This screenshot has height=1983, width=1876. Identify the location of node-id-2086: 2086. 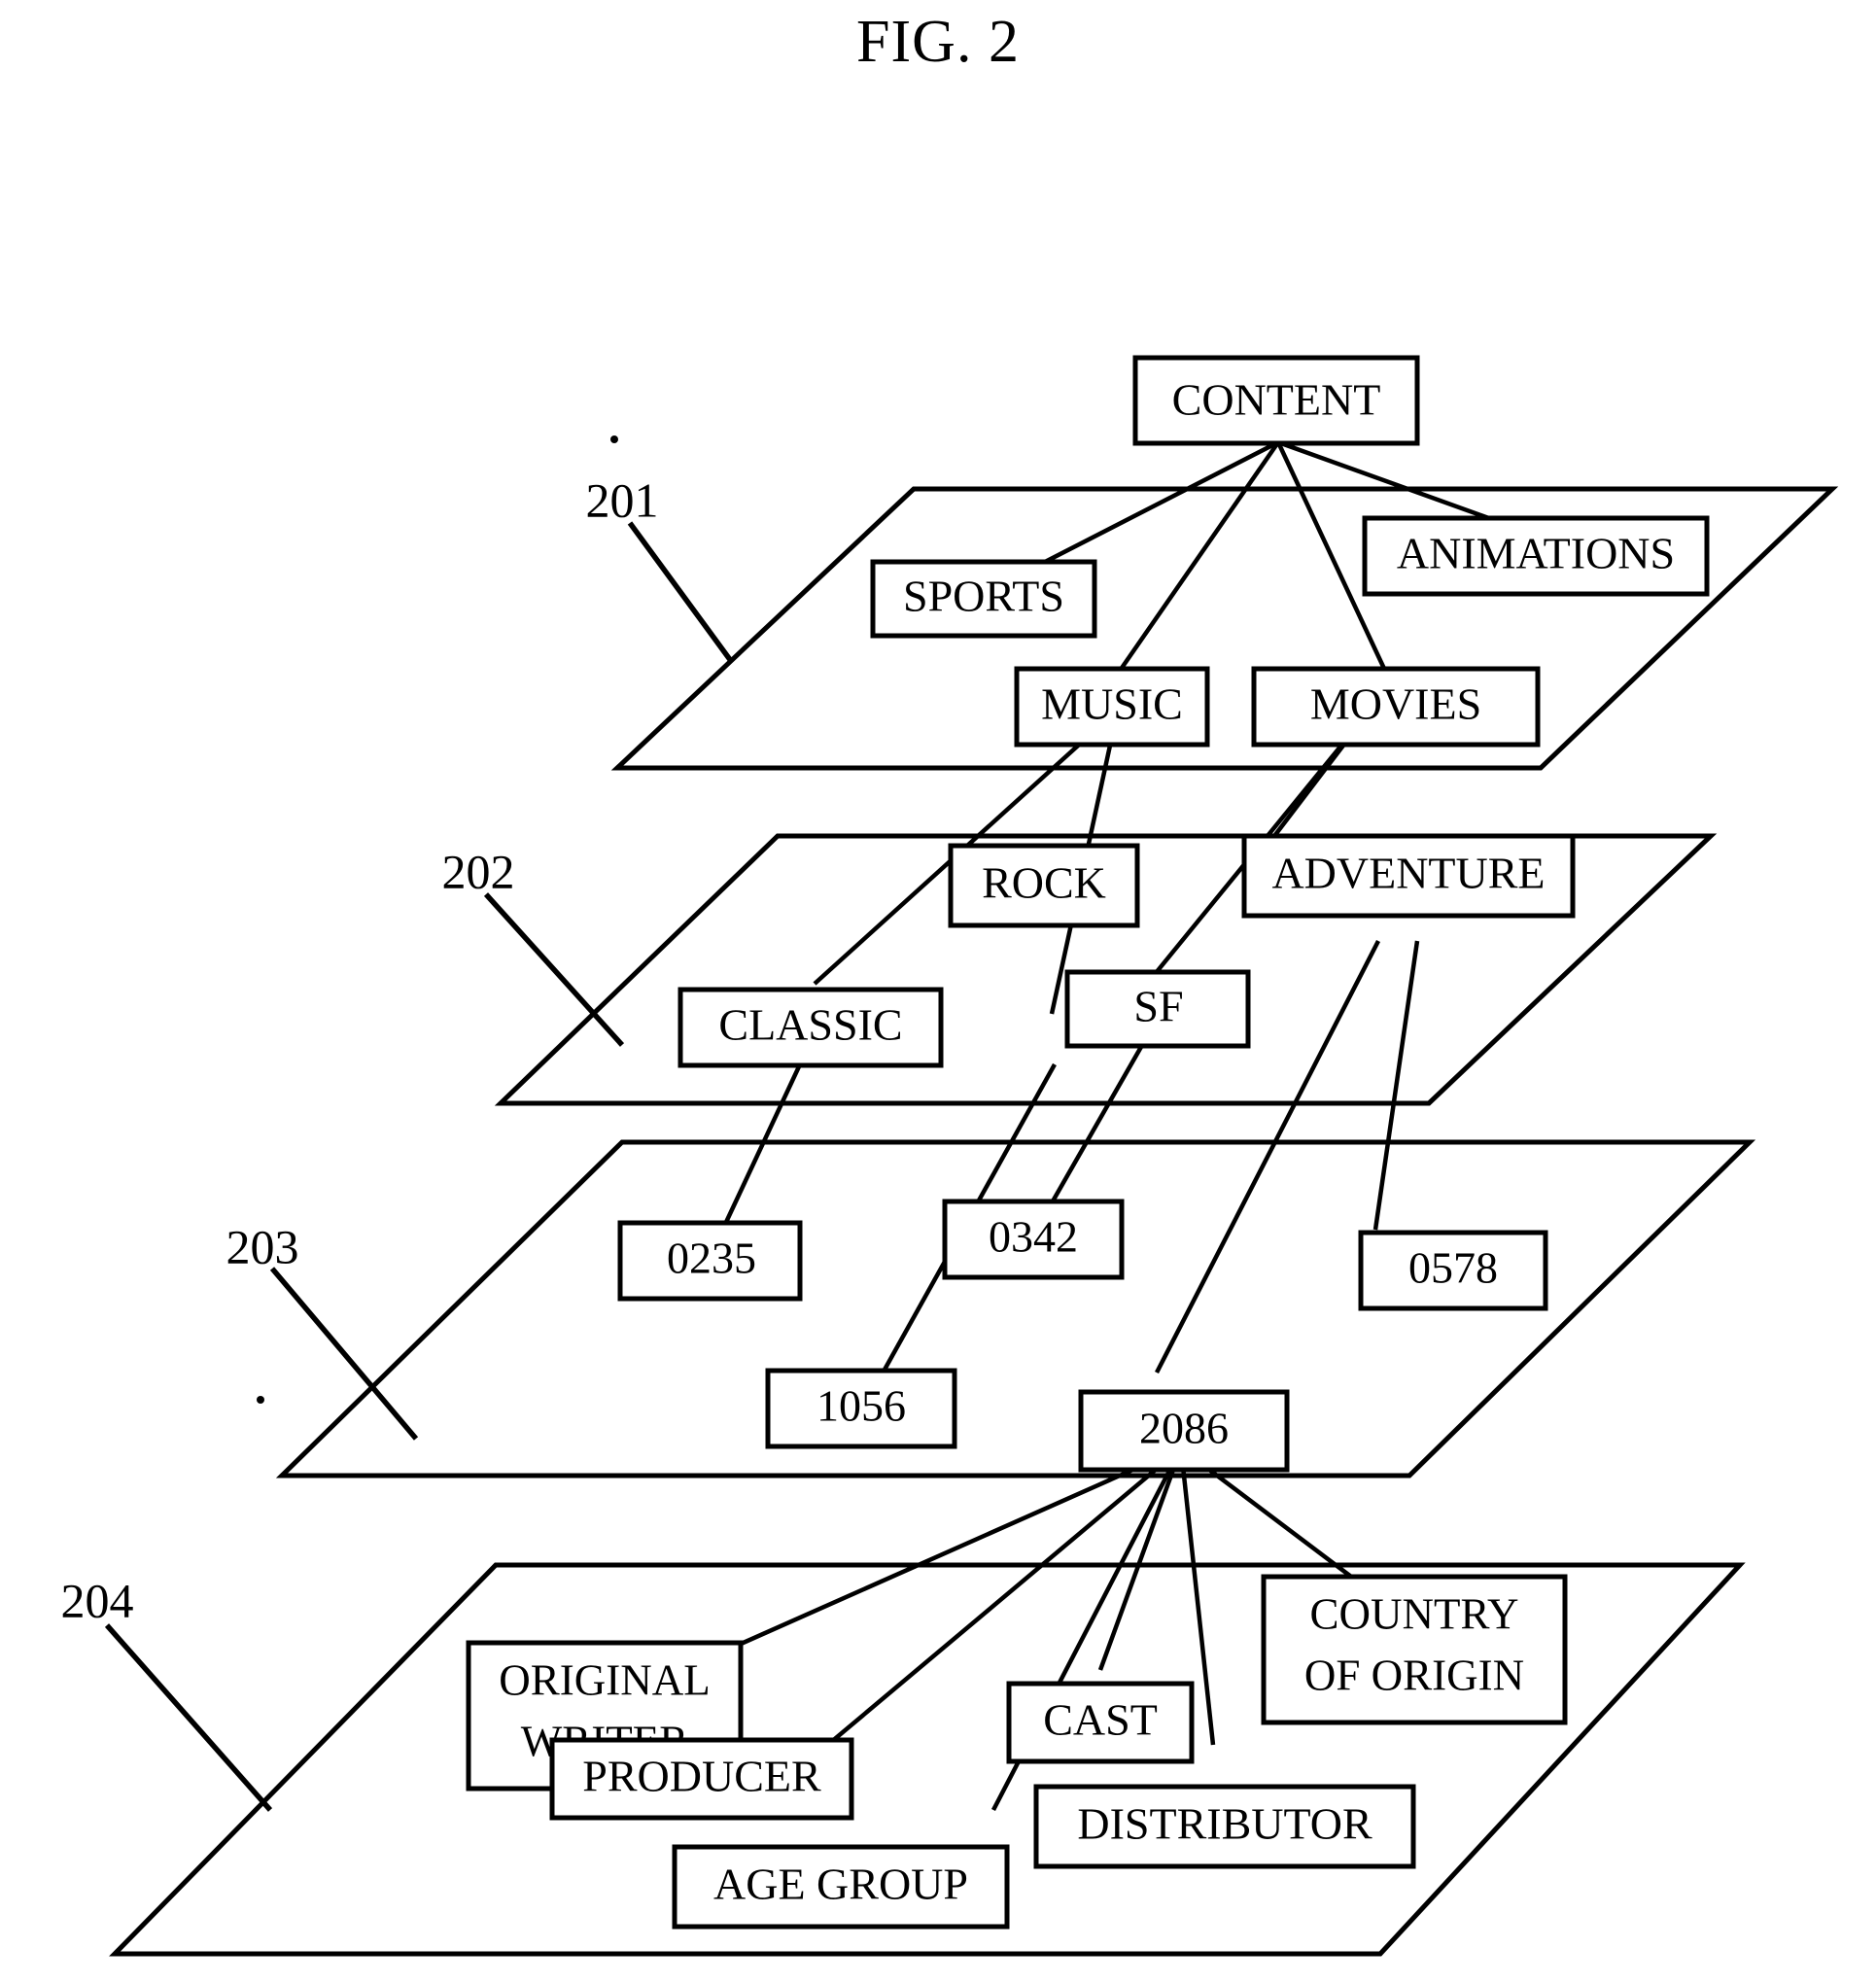
(1184, 1431).